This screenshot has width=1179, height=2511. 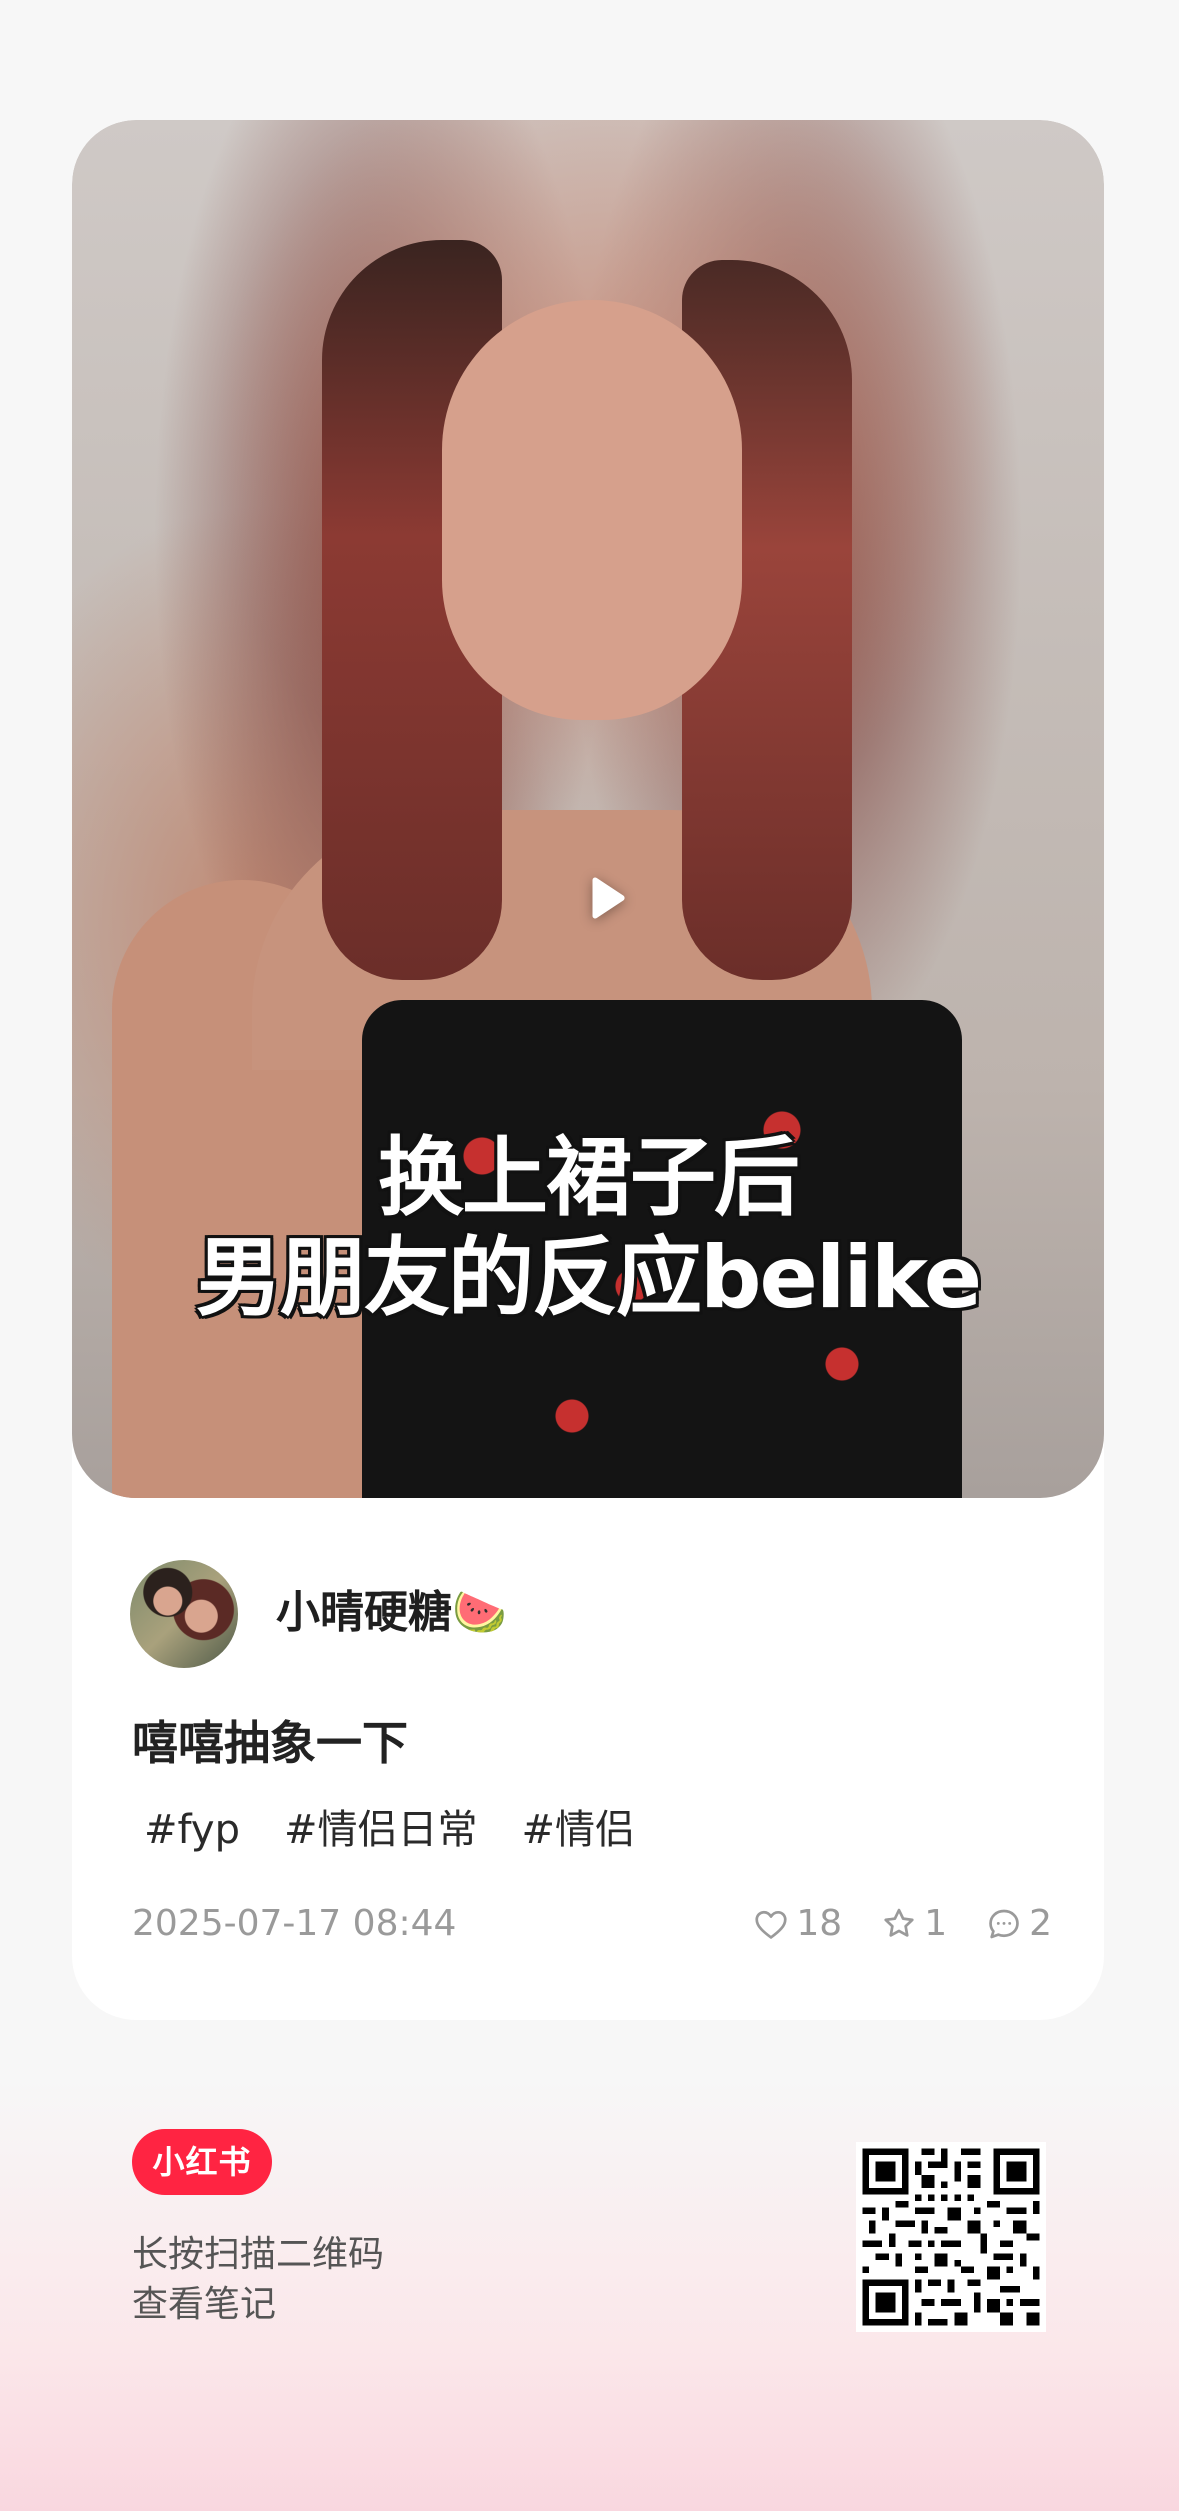 I want to click on view-note-hint: 查看笔记, so click(x=204, y=2304).